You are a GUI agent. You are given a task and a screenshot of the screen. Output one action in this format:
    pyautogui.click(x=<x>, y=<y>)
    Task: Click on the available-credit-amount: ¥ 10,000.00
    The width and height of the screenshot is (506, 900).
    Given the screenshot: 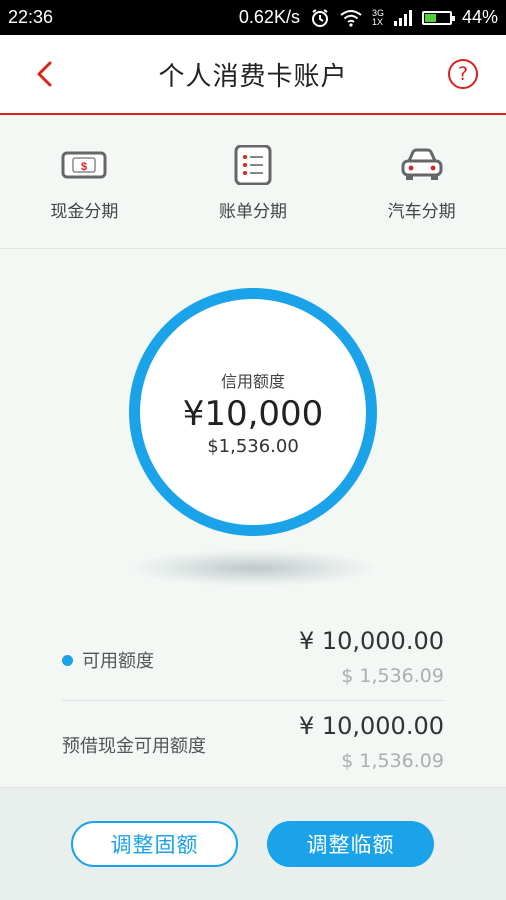 What is the action you would take?
    pyautogui.click(x=371, y=641)
    